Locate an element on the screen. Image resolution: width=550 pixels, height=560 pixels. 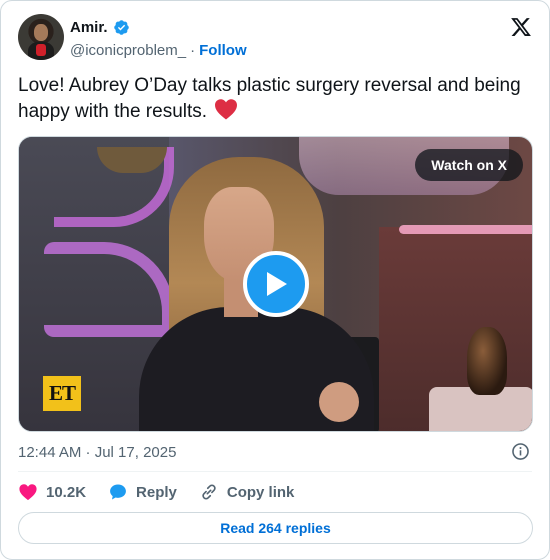
action-bar: 10.2K Reply Copy link is located at coordinates (167, 492).